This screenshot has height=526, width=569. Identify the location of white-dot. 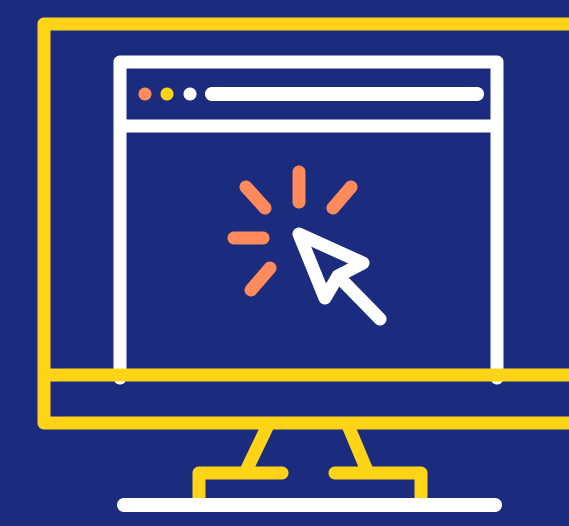
(190, 94).